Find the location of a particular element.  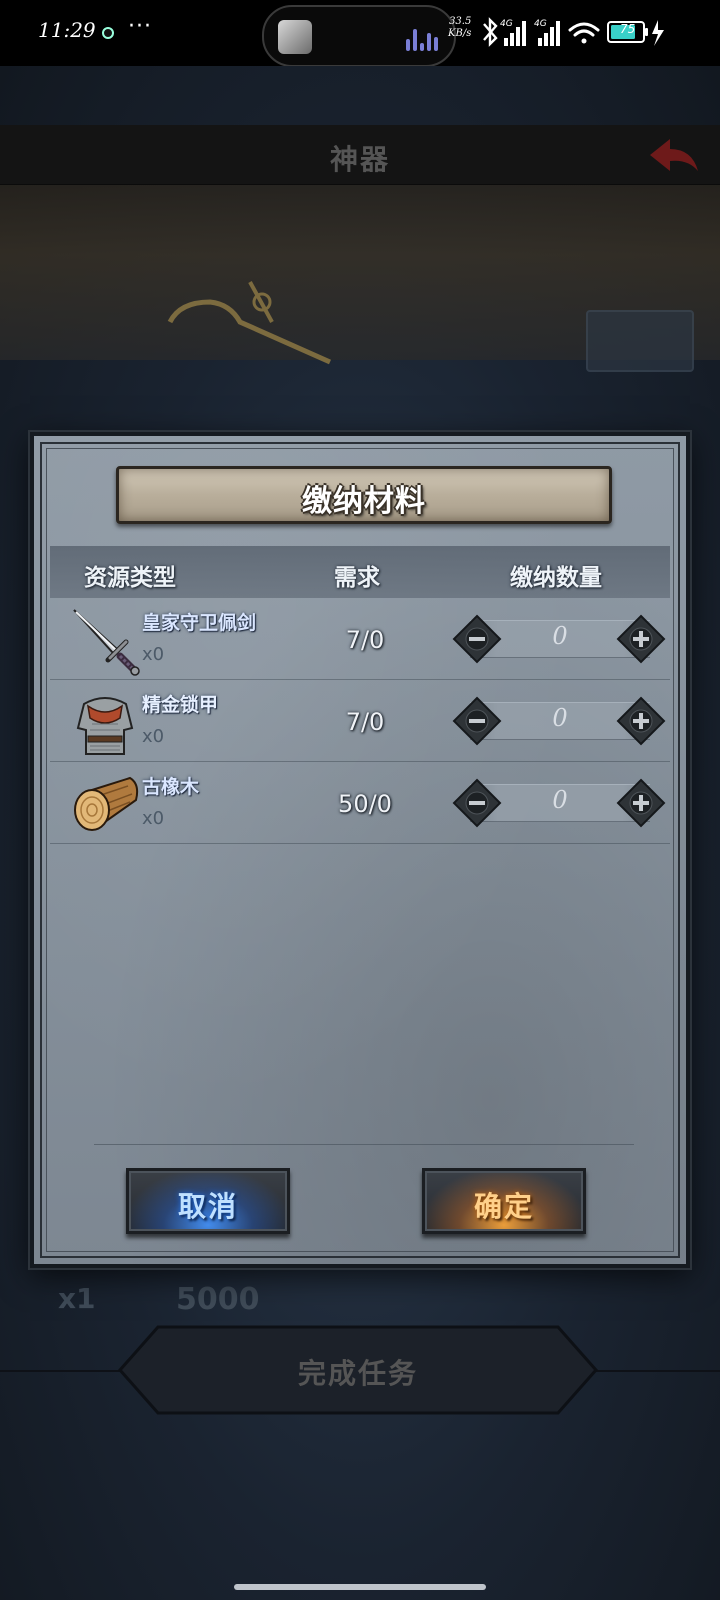

confirm-button-label: 确定 is located at coordinates (503, 1206).